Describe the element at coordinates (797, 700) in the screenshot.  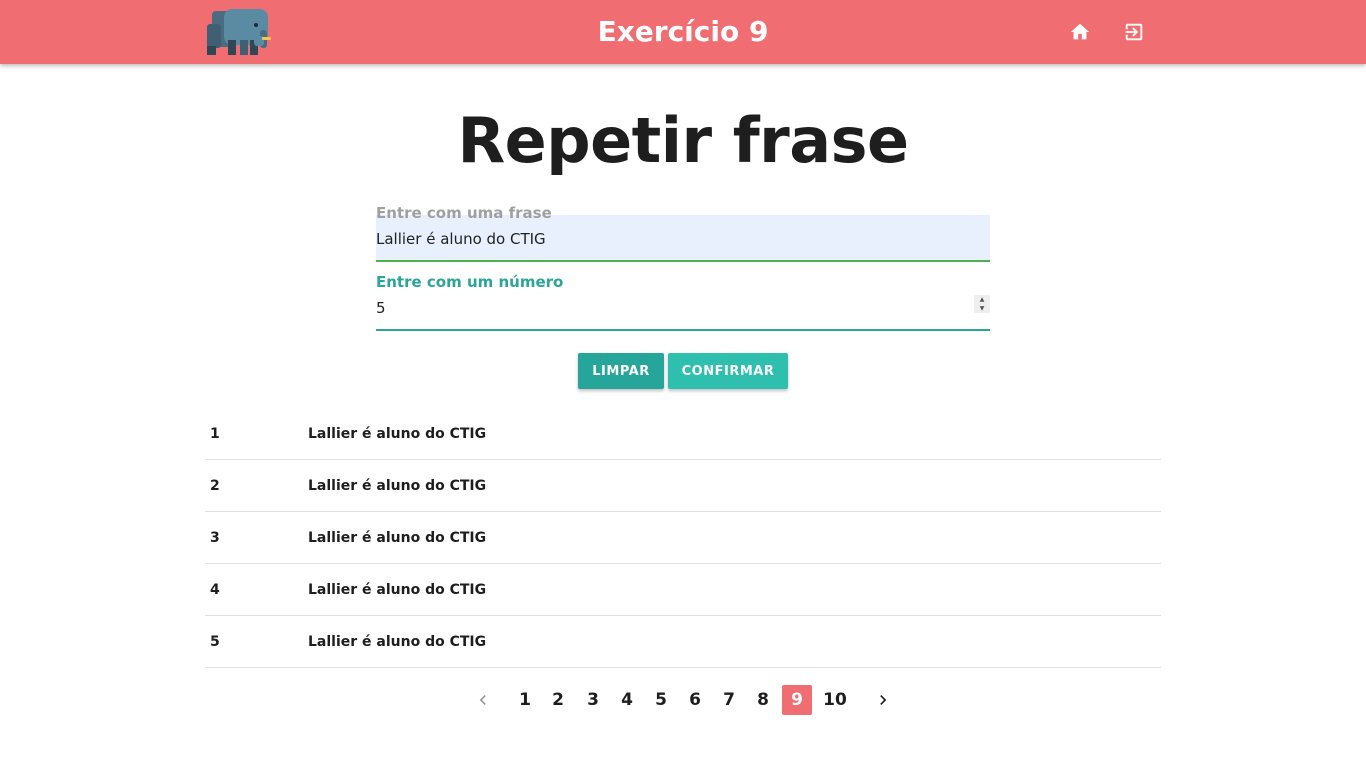
I see `page-9-current: 9` at that location.